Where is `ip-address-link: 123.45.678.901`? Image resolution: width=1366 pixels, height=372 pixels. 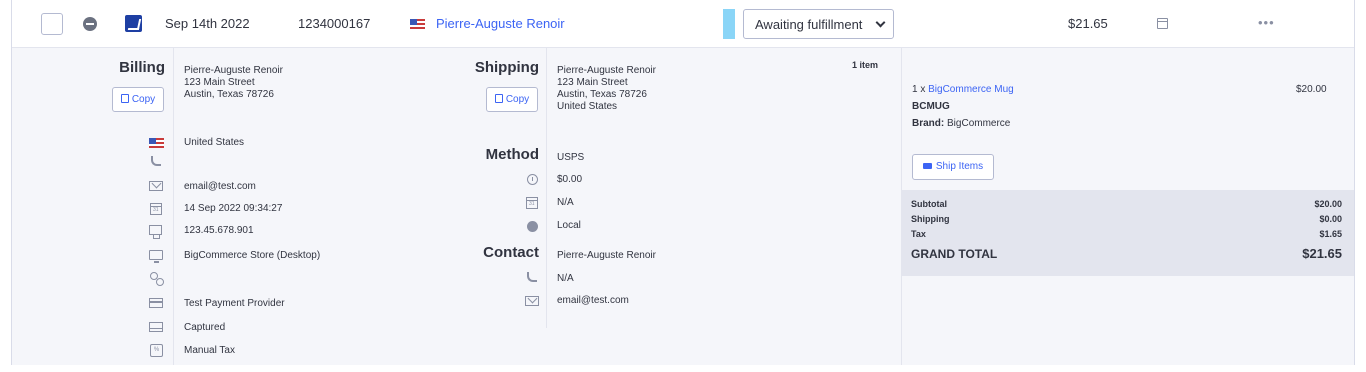
ip-address-link: 123.45.678.901 is located at coordinates (219, 230).